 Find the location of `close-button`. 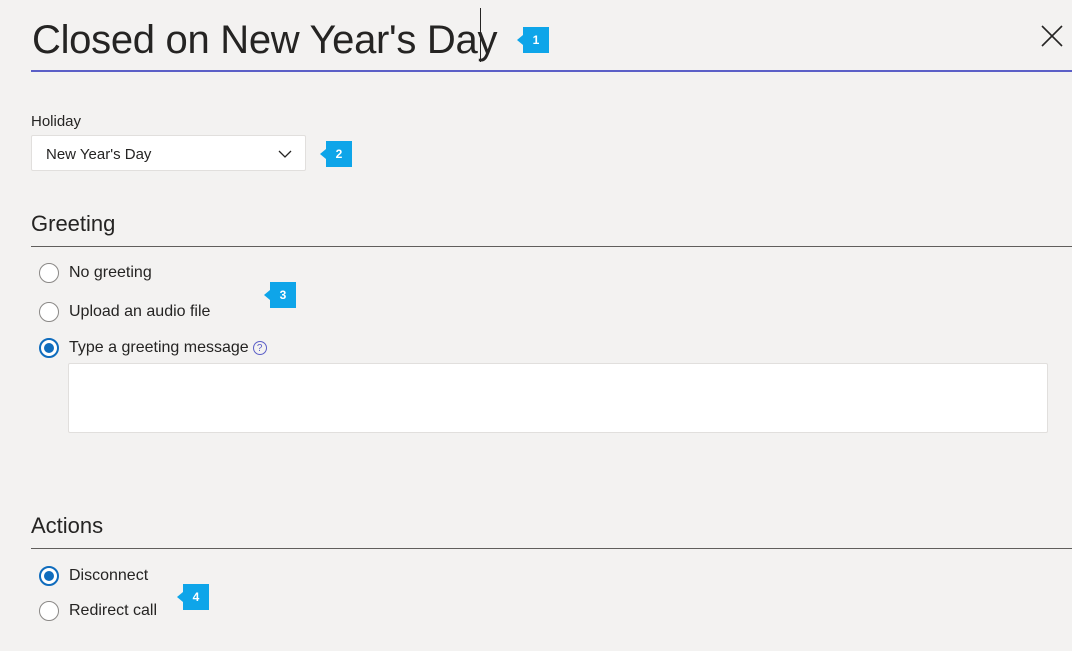

close-button is located at coordinates (1052, 36).